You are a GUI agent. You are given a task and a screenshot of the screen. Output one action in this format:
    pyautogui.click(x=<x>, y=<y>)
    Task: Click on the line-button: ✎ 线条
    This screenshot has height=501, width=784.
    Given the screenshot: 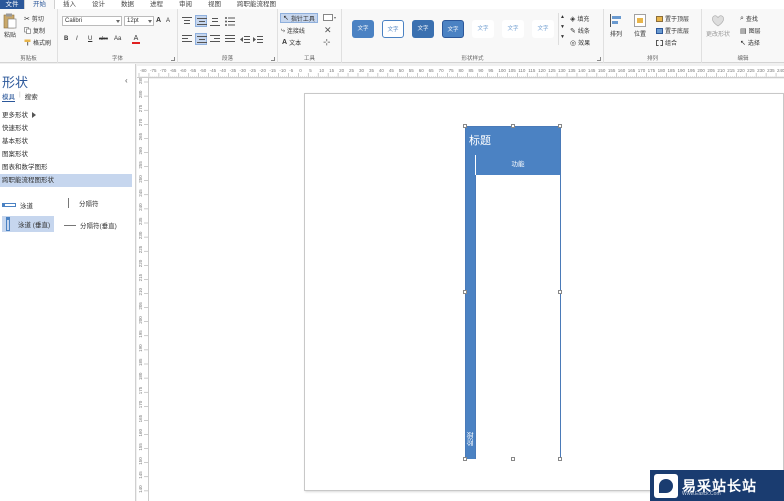 What is the action you would take?
    pyautogui.click(x=580, y=31)
    